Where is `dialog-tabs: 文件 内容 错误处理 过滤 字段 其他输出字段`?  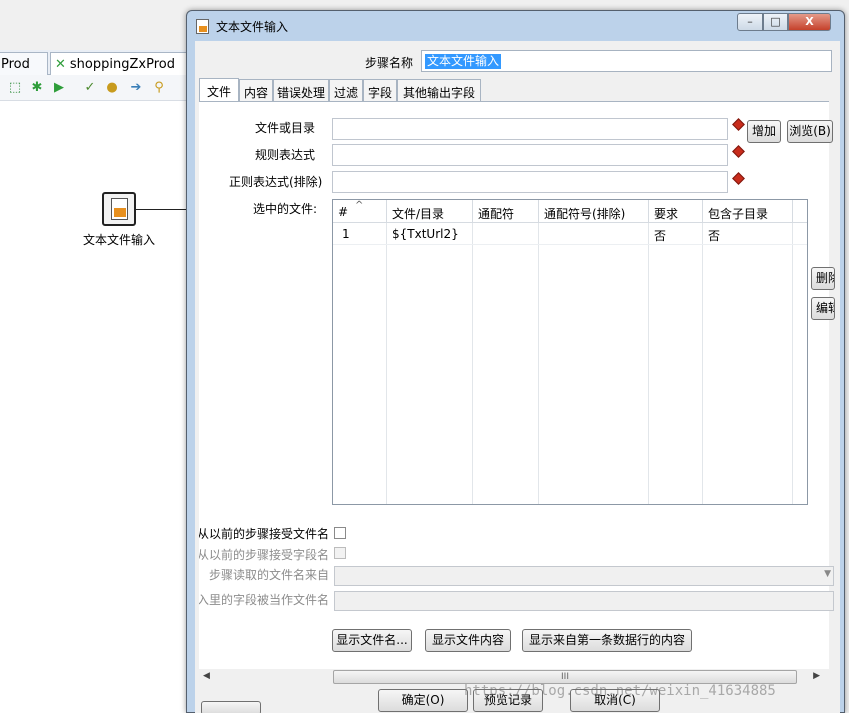
dialog-tabs: 文件 内容 错误处理 过滤 字段 其他输出字段 is located at coordinates (519, 90).